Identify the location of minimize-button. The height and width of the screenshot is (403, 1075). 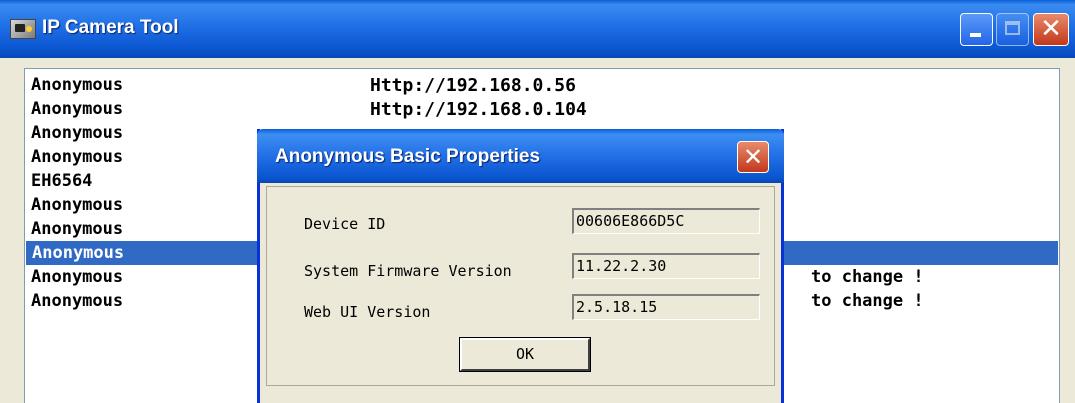
(976, 29).